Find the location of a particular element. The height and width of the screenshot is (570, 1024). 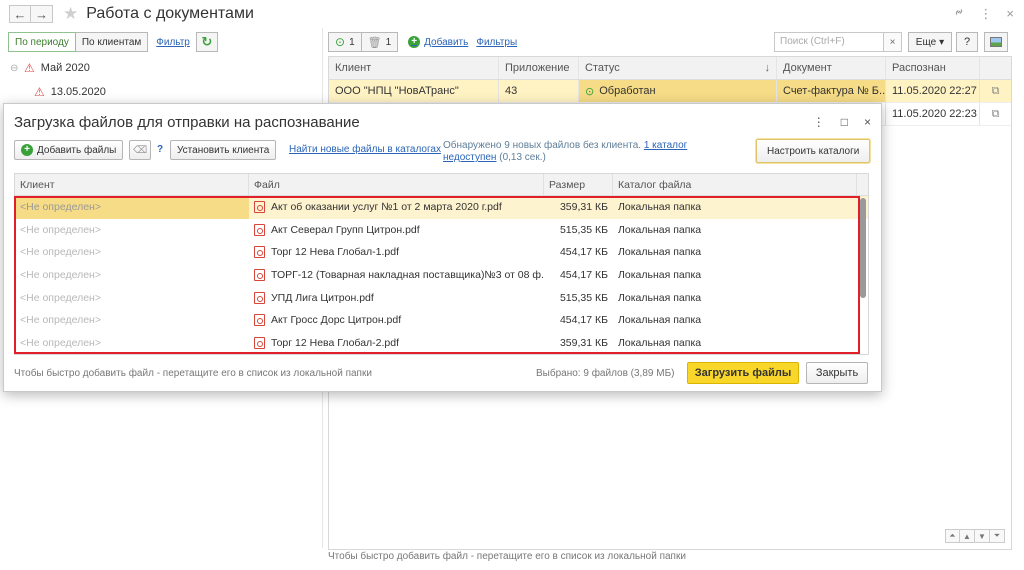

add-files-button: + Добавить файлы is located at coordinates (69, 150).